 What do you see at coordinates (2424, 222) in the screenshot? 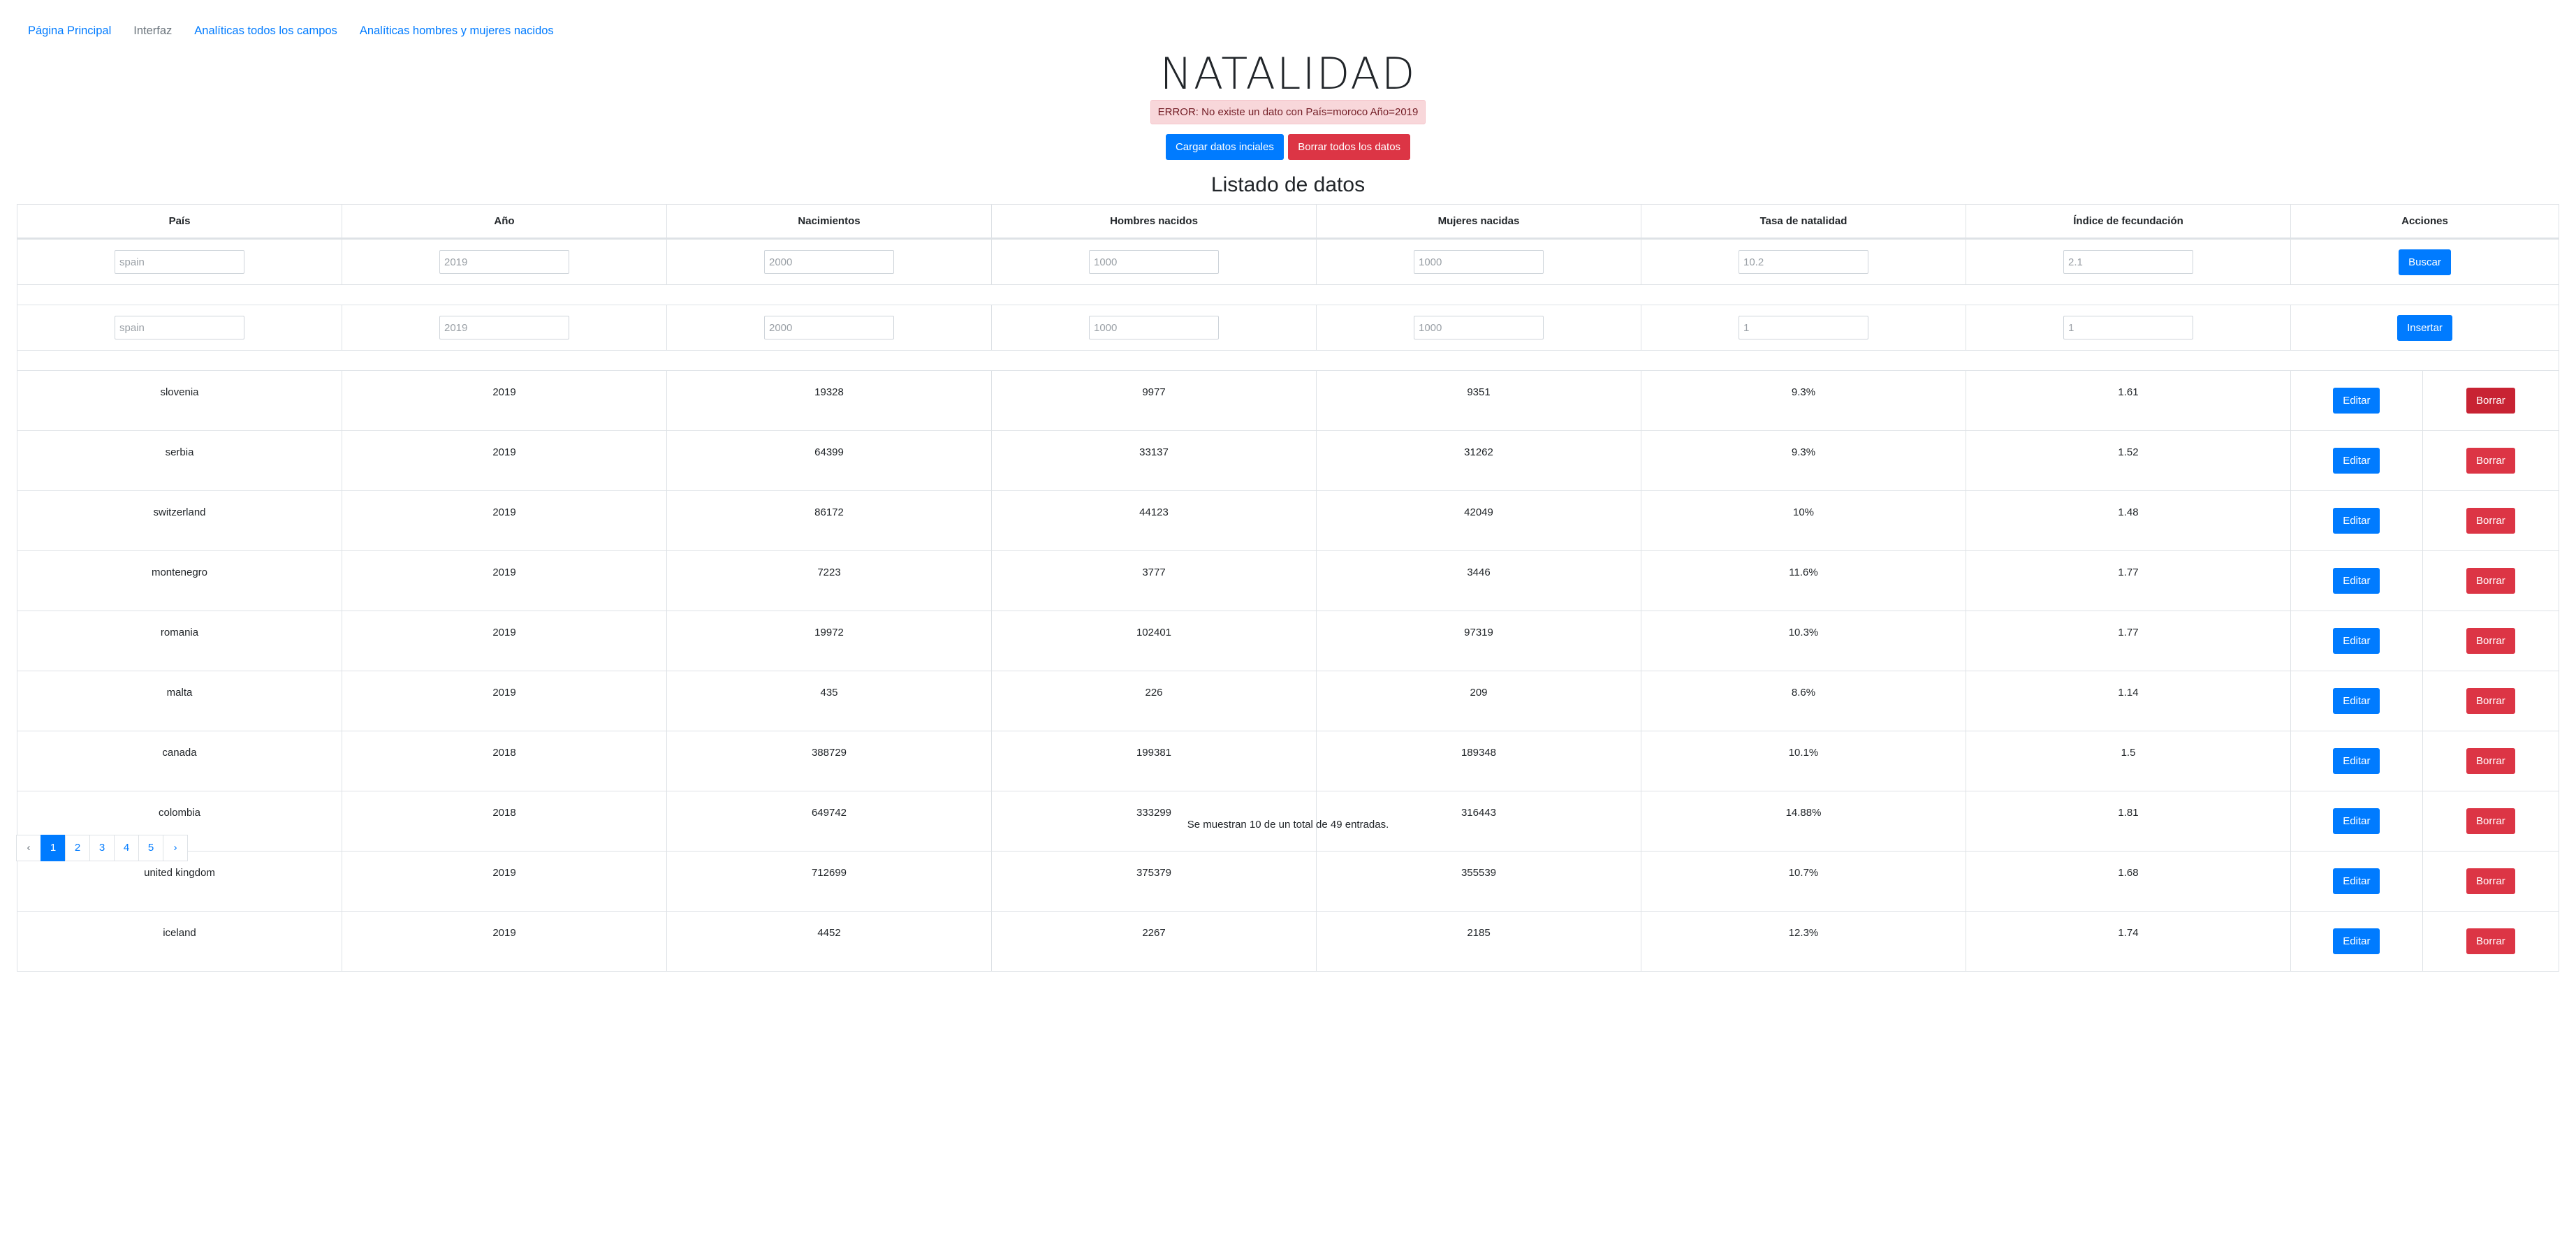
I see `header-actions: Acciones` at bounding box center [2424, 222].